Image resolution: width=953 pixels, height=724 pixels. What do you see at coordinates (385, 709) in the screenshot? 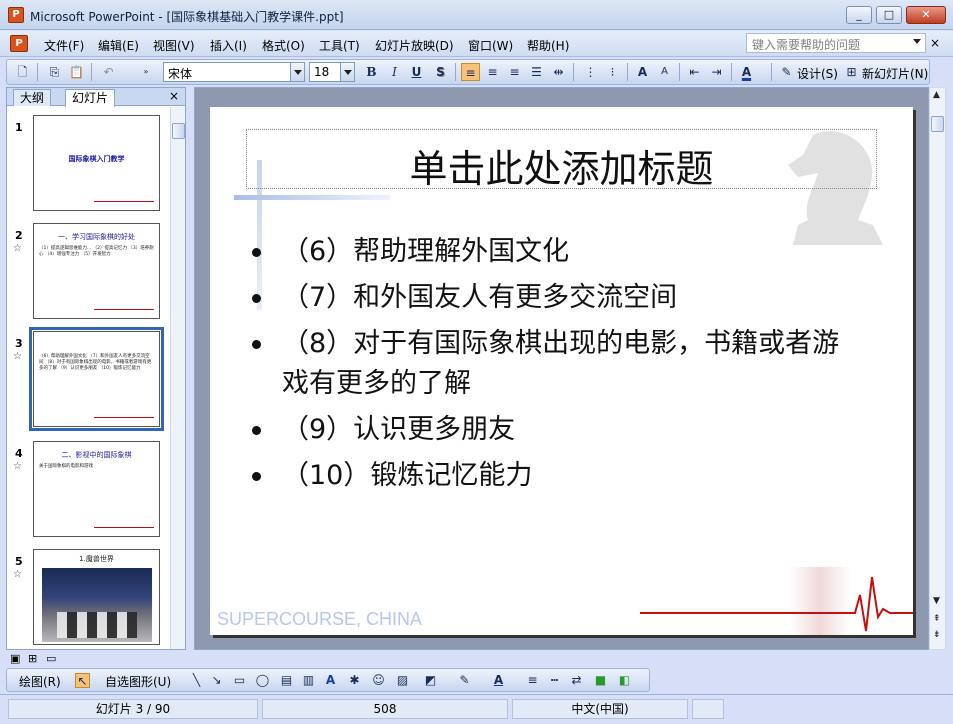
I see `design-name: 508` at bounding box center [385, 709].